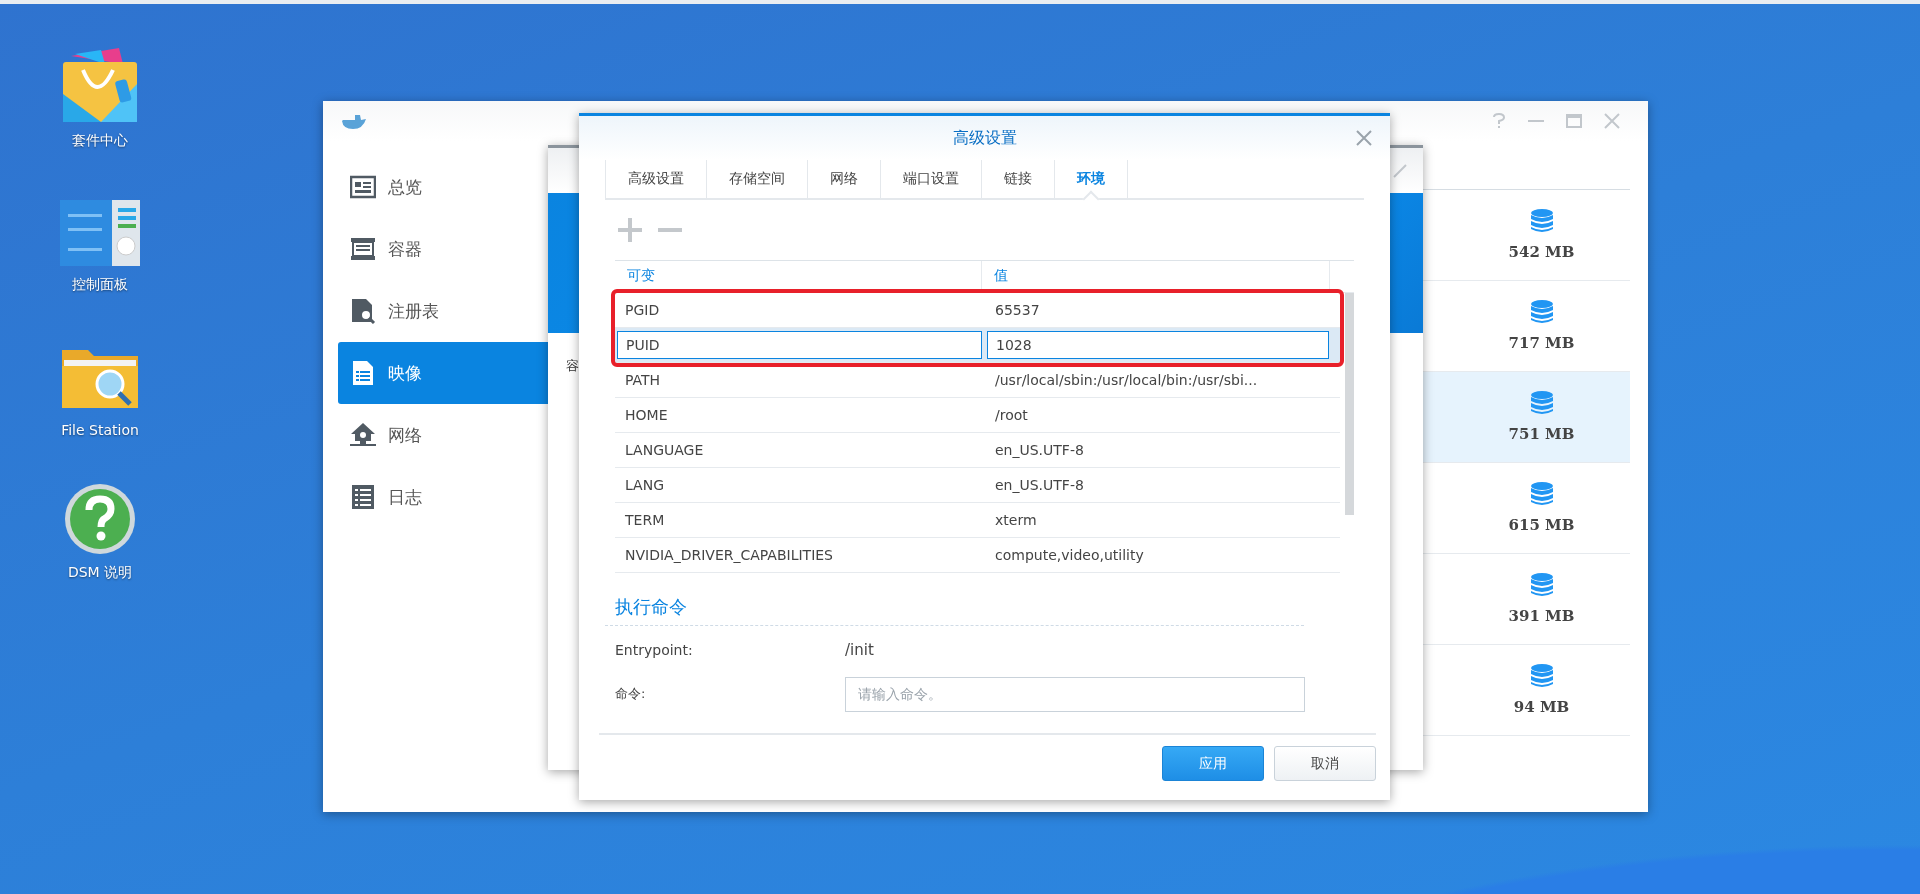 Image resolution: width=1920 pixels, height=894 pixels. What do you see at coordinates (1069, 555) in the screenshot?
I see `table-cell-text: compute,video,utility` at bounding box center [1069, 555].